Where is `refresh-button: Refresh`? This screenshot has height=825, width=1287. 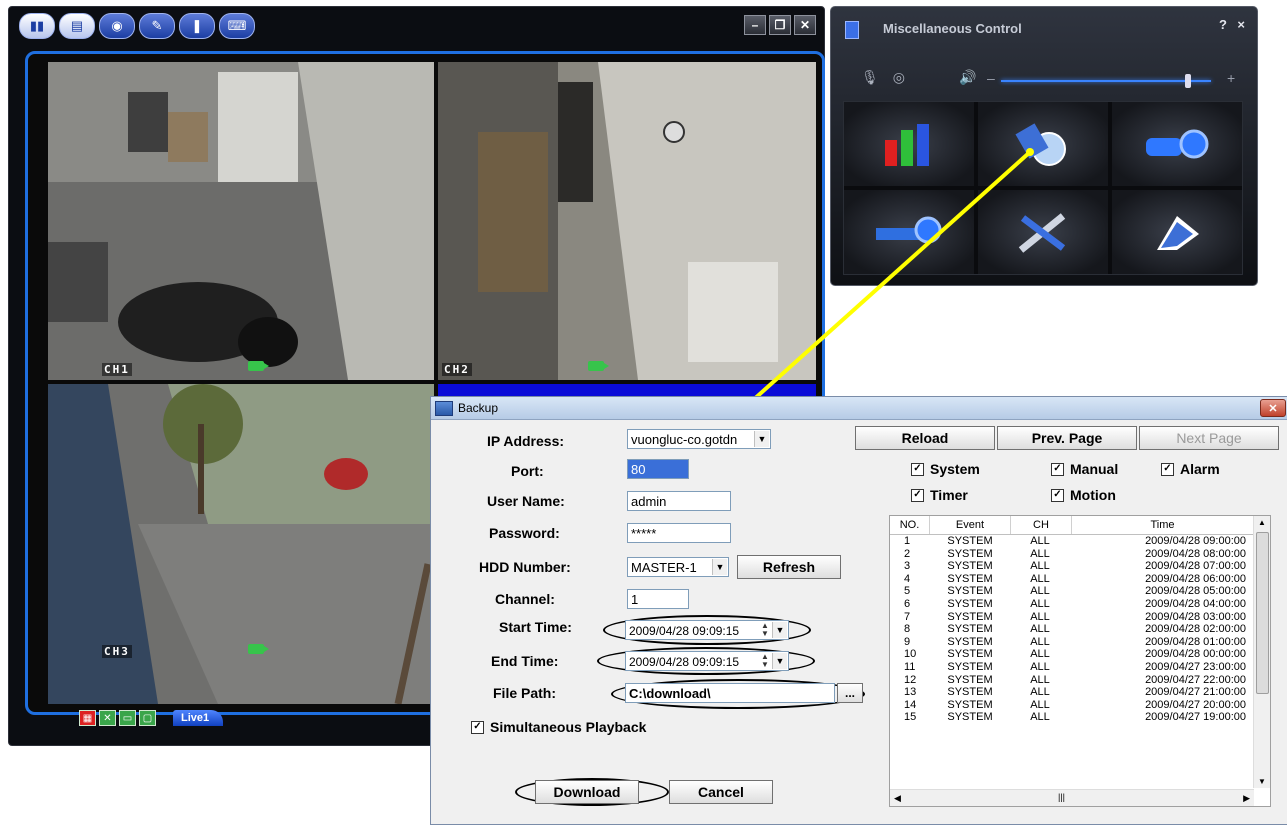 refresh-button: Refresh is located at coordinates (789, 567).